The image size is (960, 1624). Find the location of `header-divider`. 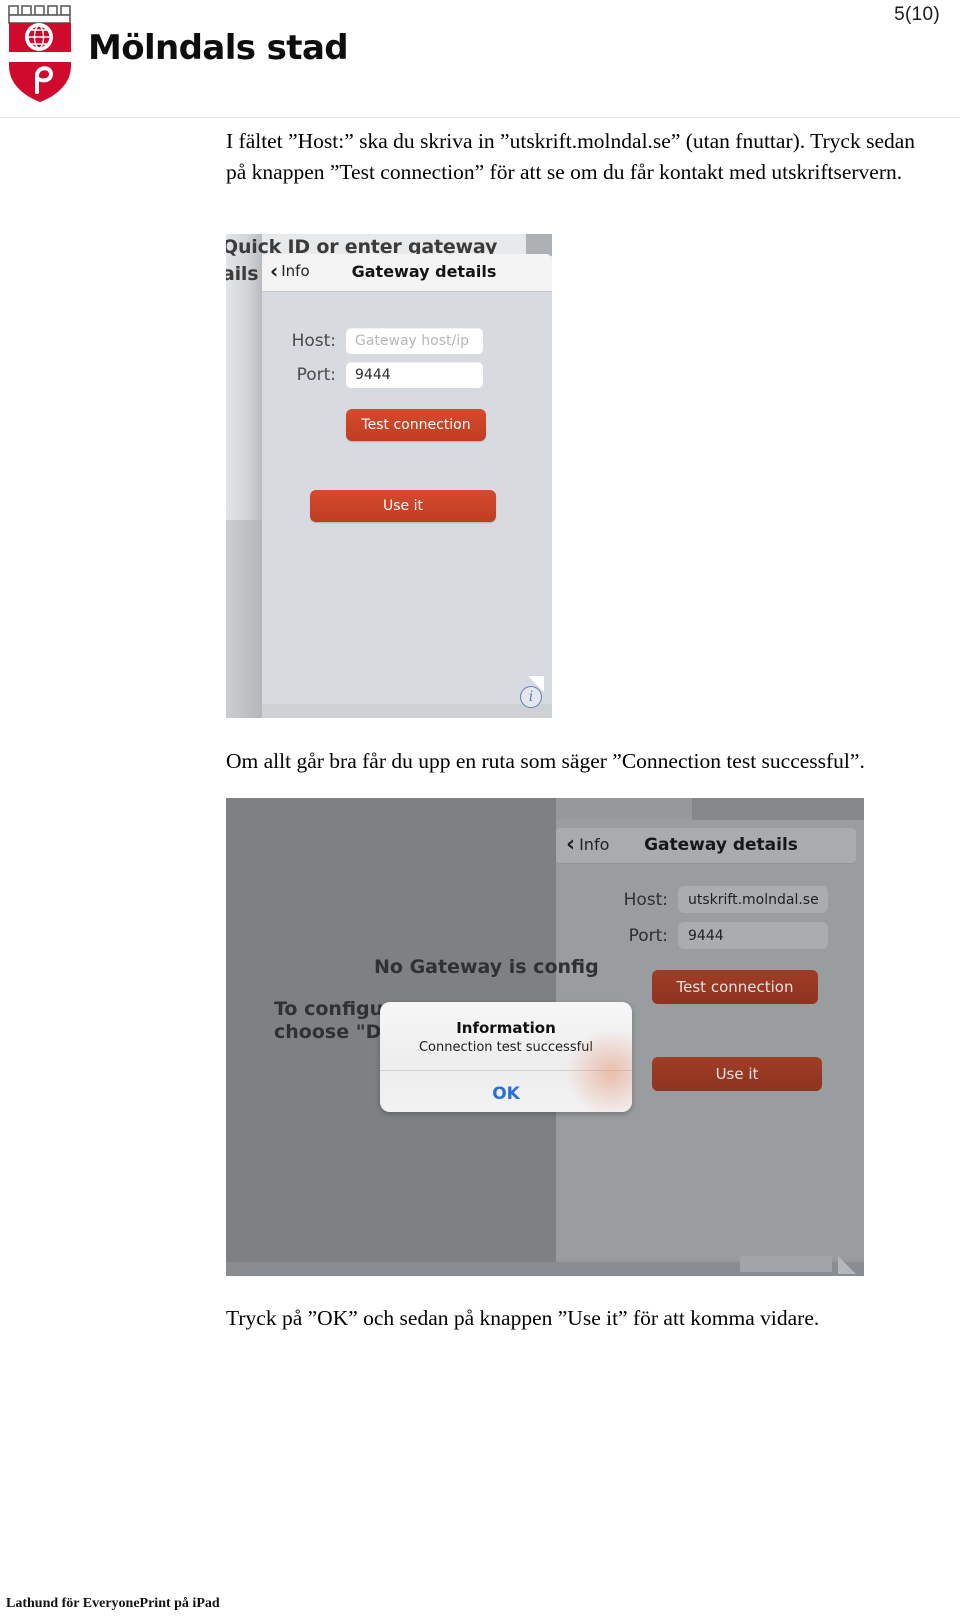

header-divider is located at coordinates (480, 117).